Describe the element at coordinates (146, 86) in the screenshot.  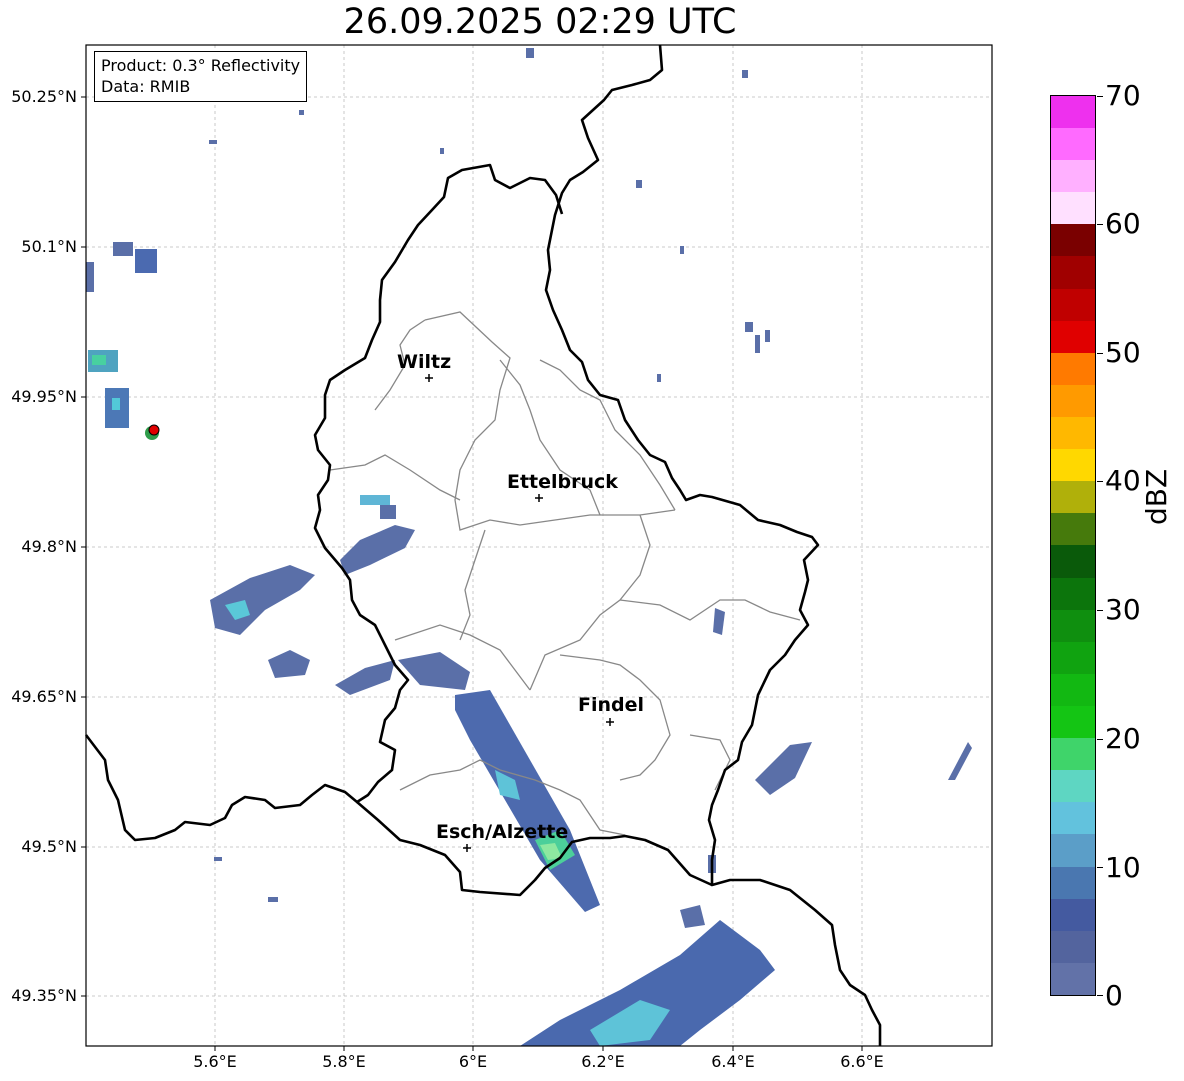
I see `data-source-label: Data: RMIB` at that location.